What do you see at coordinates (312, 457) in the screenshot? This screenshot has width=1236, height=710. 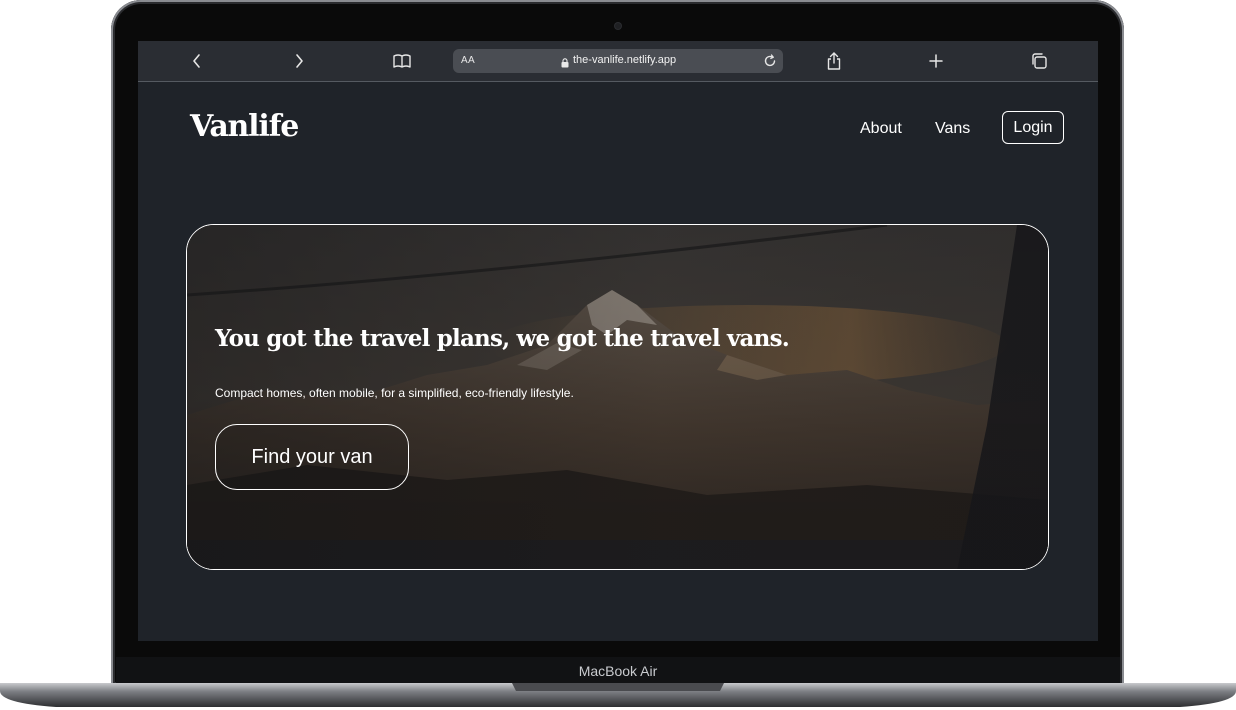 I see `find-your-van-button: Find your van` at bounding box center [312, 457].